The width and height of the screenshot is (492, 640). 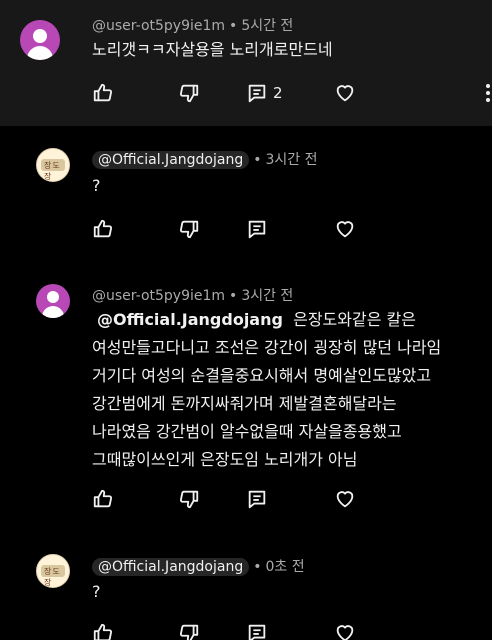 I want to click on comment-meta: @user-ot5py9ie1m • 5시간 전, so click(x=192, y=25).